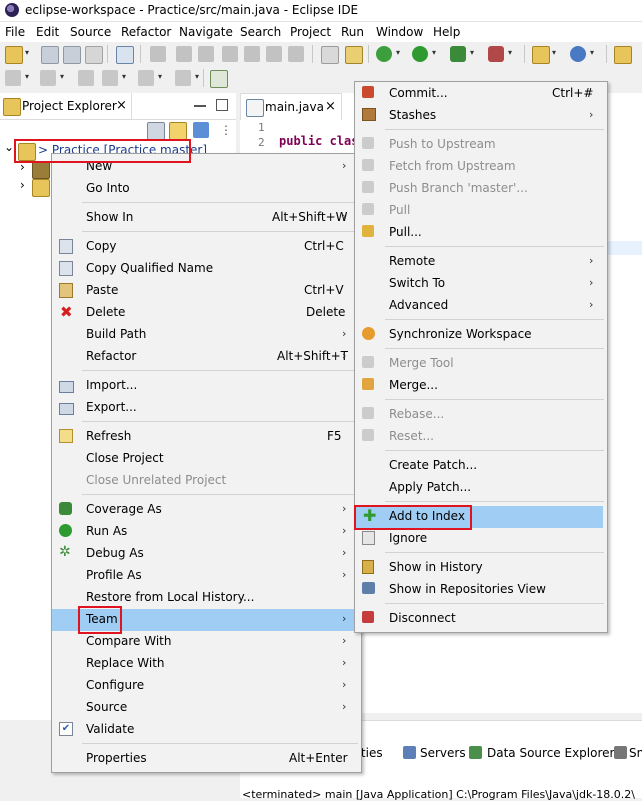 This screenshot has height=801, width=642. What do you see at coordinates (156, 131) in the screenshot?
I see `collapse-all-icon` at bounding box center [156, 131].